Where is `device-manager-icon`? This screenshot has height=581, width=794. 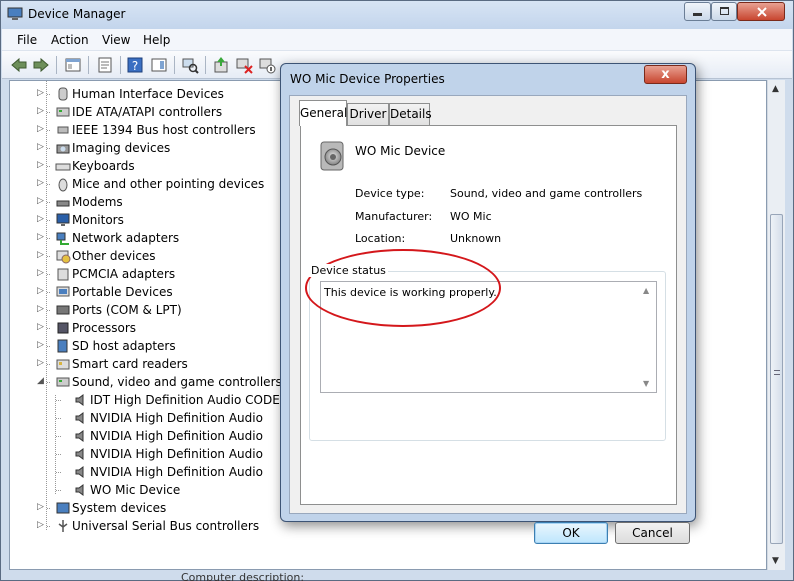 device-manager-icon is located at coordinates (15, 13).